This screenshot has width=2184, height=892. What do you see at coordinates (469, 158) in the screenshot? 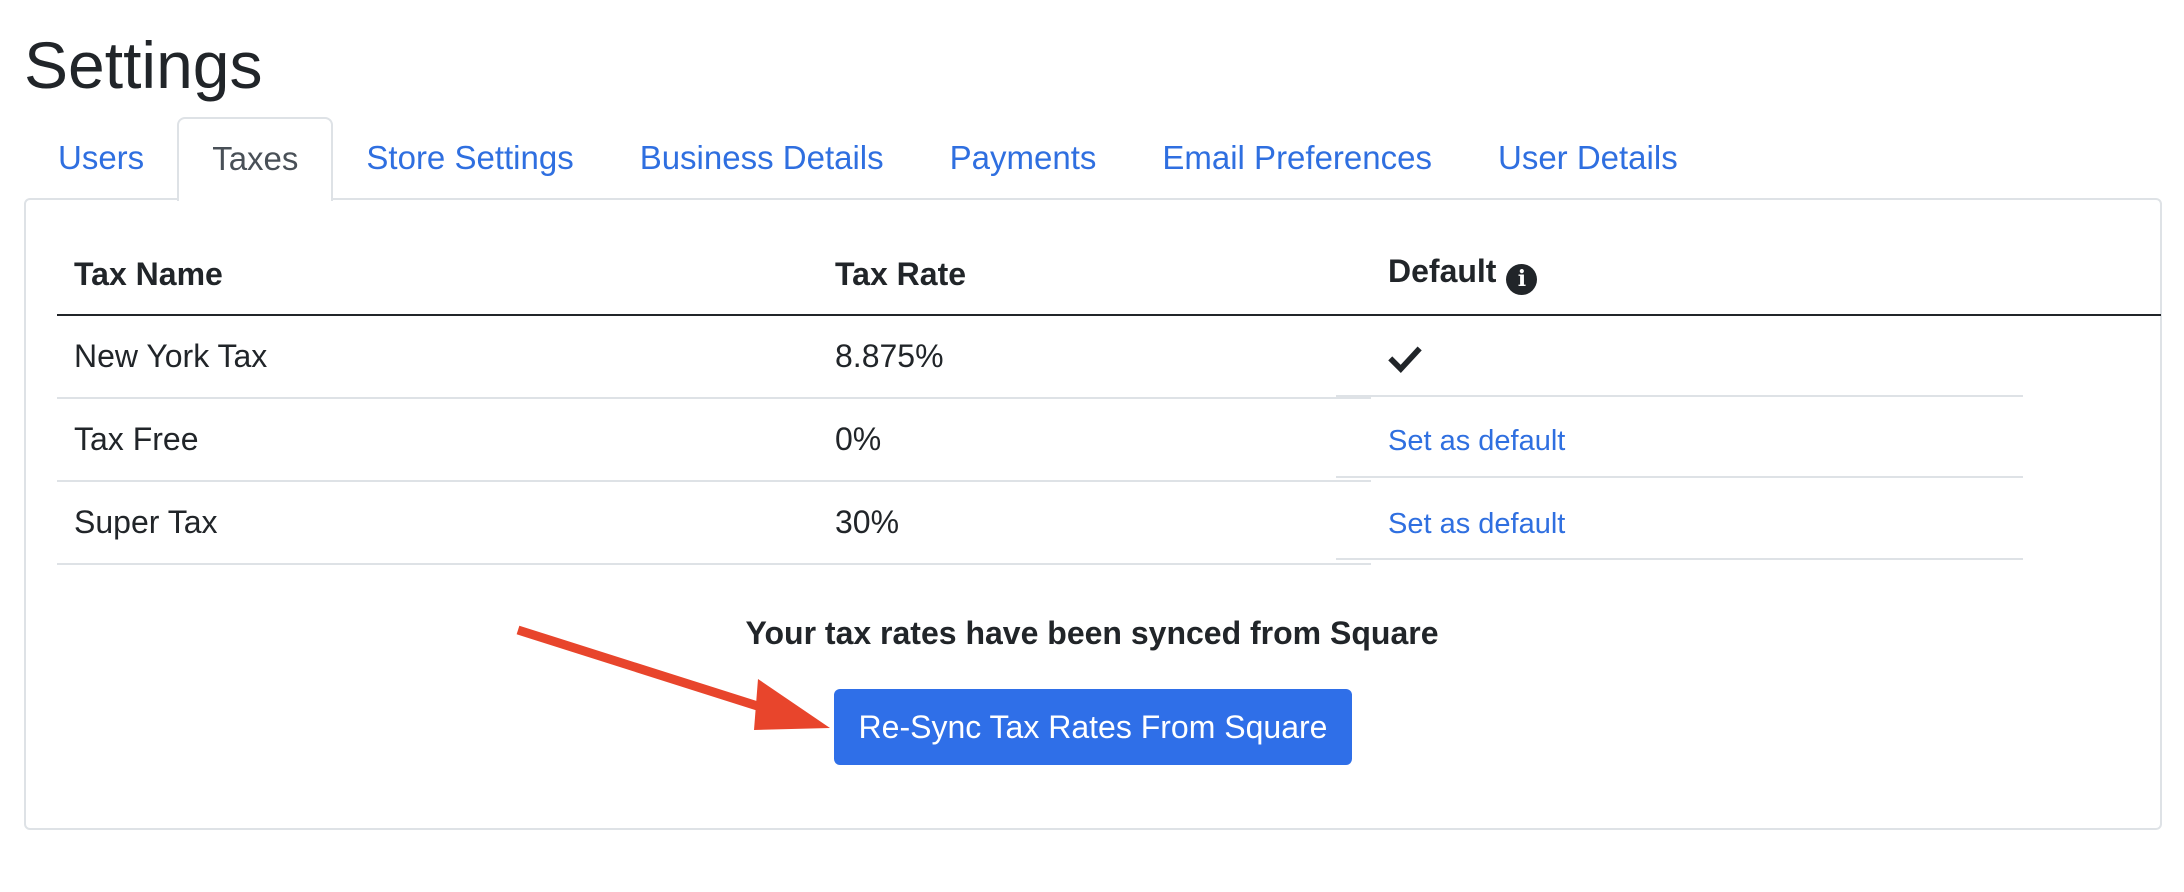
I see `tab-store-settings: Store Settings` at bounding box center [469, 158].